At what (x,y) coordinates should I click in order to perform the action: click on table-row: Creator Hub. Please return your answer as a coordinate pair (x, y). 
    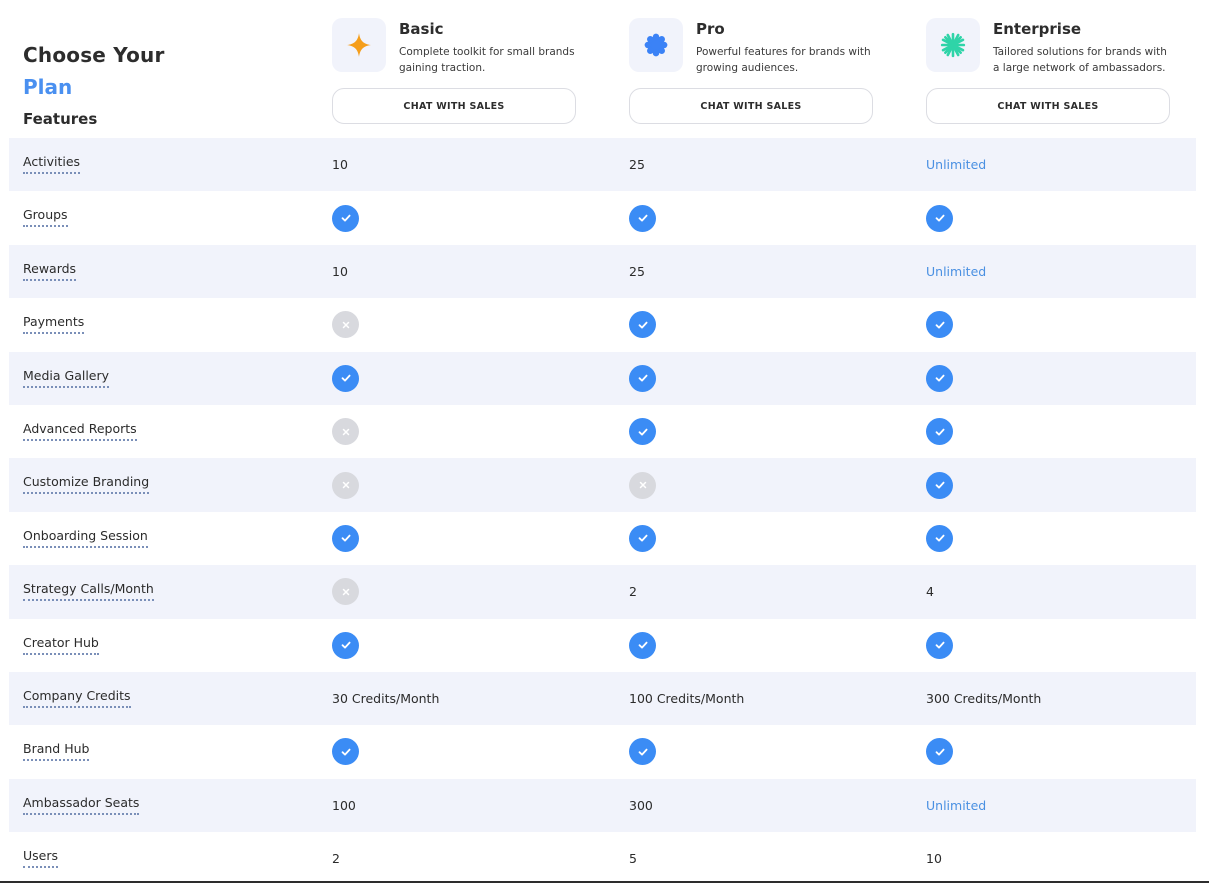
    Looking at the image, I should click on (602, 645).